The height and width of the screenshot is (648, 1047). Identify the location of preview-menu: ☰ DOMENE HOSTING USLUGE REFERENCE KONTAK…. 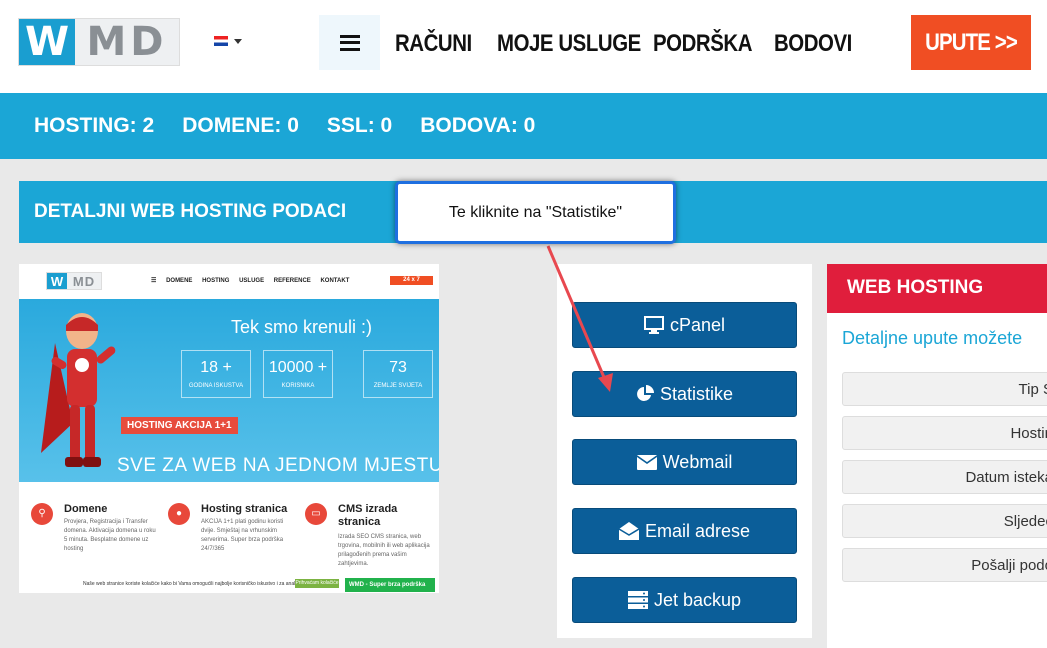
(254, 280).